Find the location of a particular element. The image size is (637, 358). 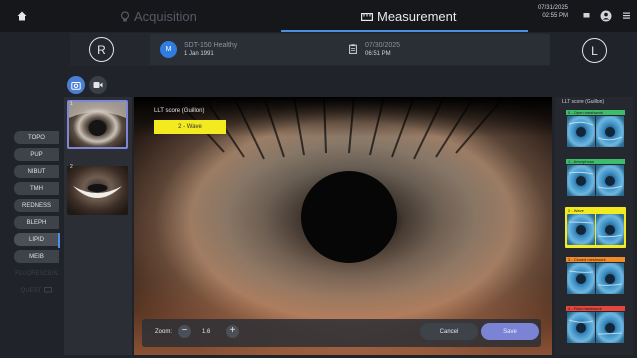

grade-option-3: 3 - Closed meshwork is located at coordinates (595, 276).